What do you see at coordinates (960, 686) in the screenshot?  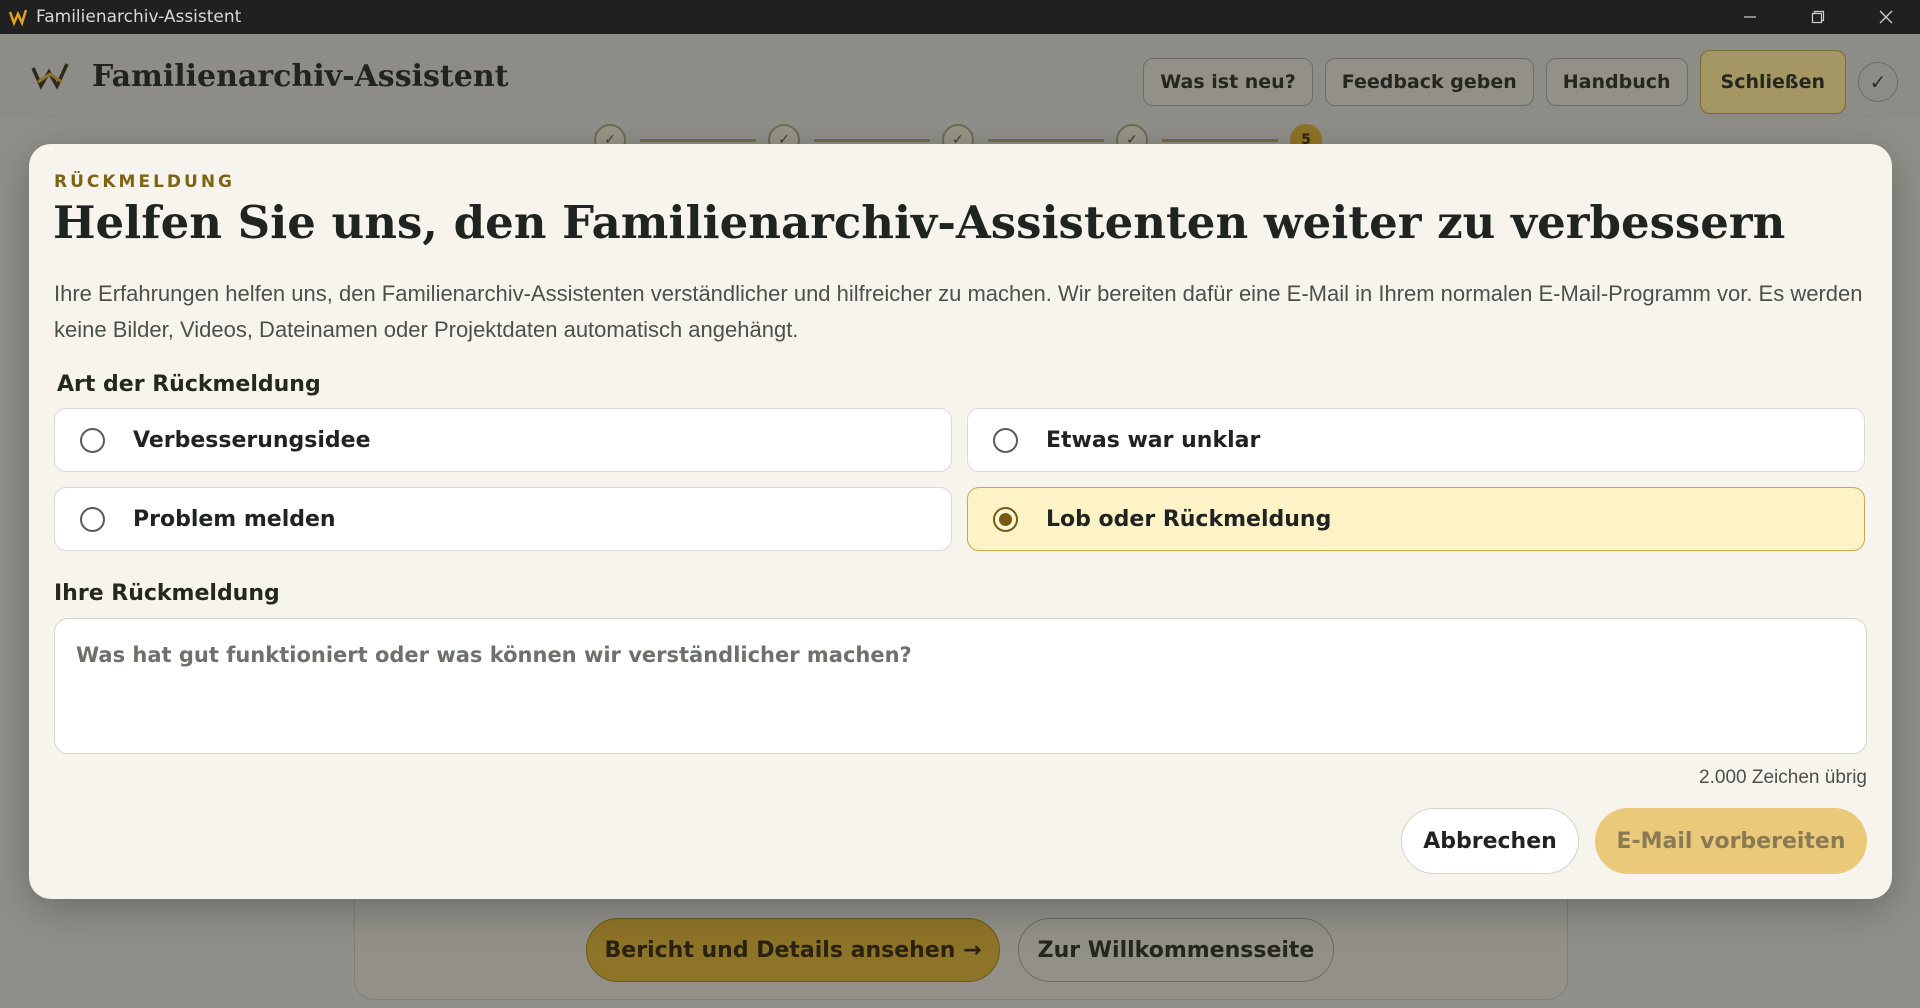 I see `feedback-message-input` at bounding box center [960, 686].